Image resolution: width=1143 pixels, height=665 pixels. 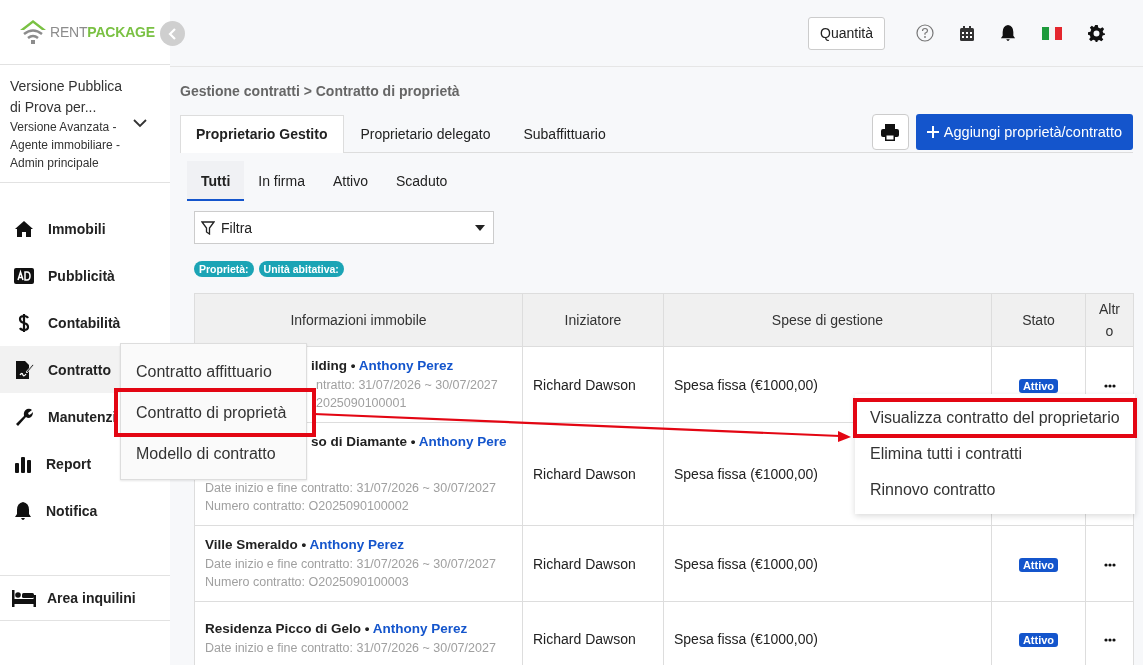 What do you see at coordinates (344, 227) in the screenshot?
I see `filter-dropdown: Filtra` at bounding box center [344, 227].